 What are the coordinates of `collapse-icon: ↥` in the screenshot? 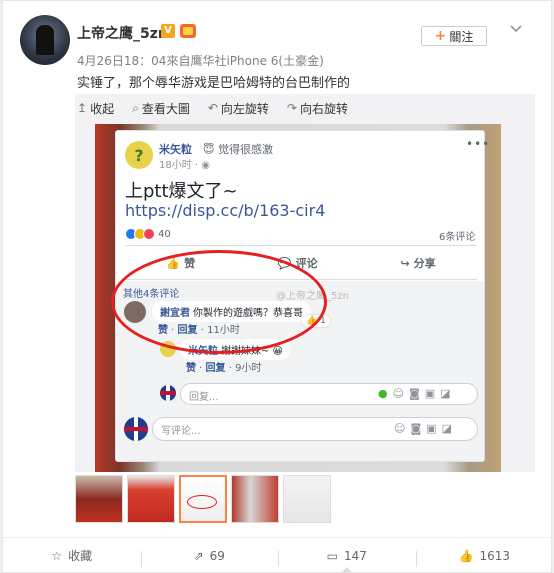 It's located at (82, 108).